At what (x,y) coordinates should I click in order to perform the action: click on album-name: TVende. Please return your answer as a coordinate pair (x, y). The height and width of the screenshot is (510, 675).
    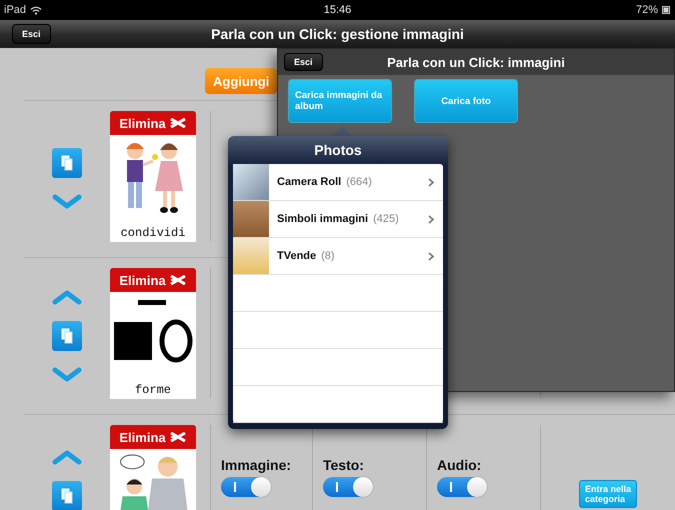
    Looking at the image, I should click on (296, 256).